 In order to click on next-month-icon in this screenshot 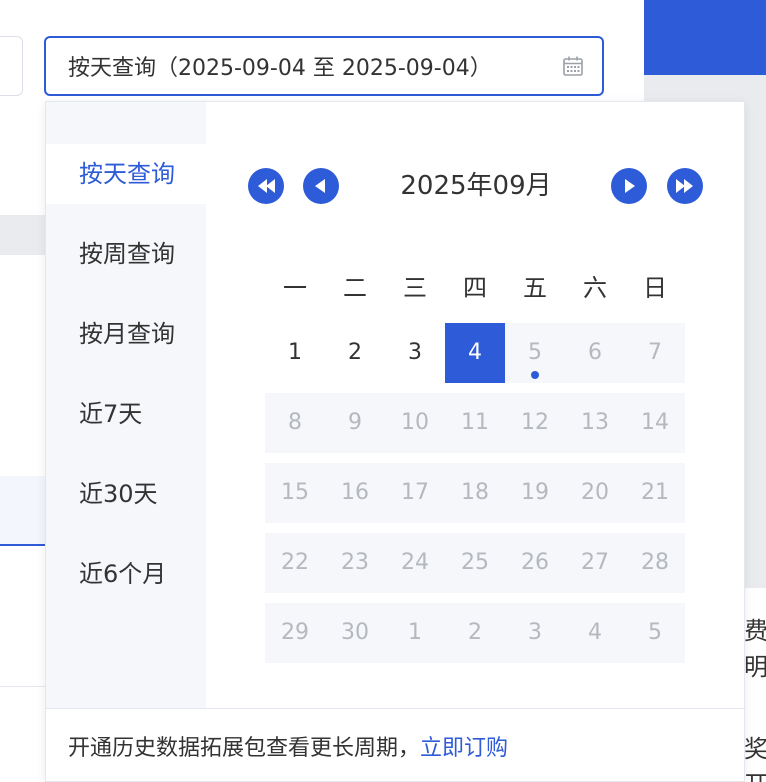, I will do `click(630, 186)`.